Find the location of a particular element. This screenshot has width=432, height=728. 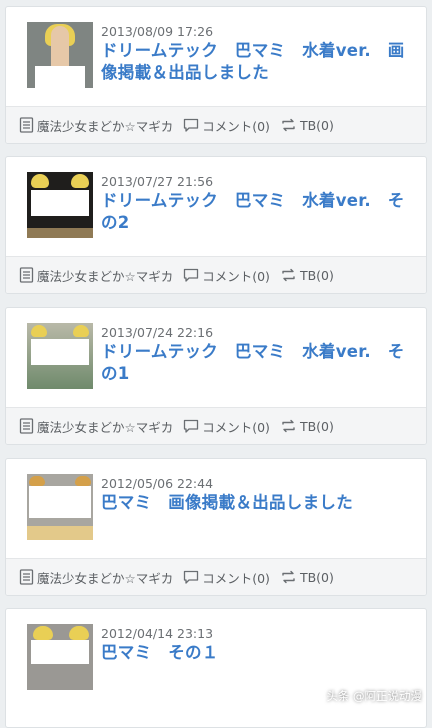

post-title-link: ドリームテック 巴マミ 水着ver. 画像掲載＆出品しました is located at coordinates (258, 62).